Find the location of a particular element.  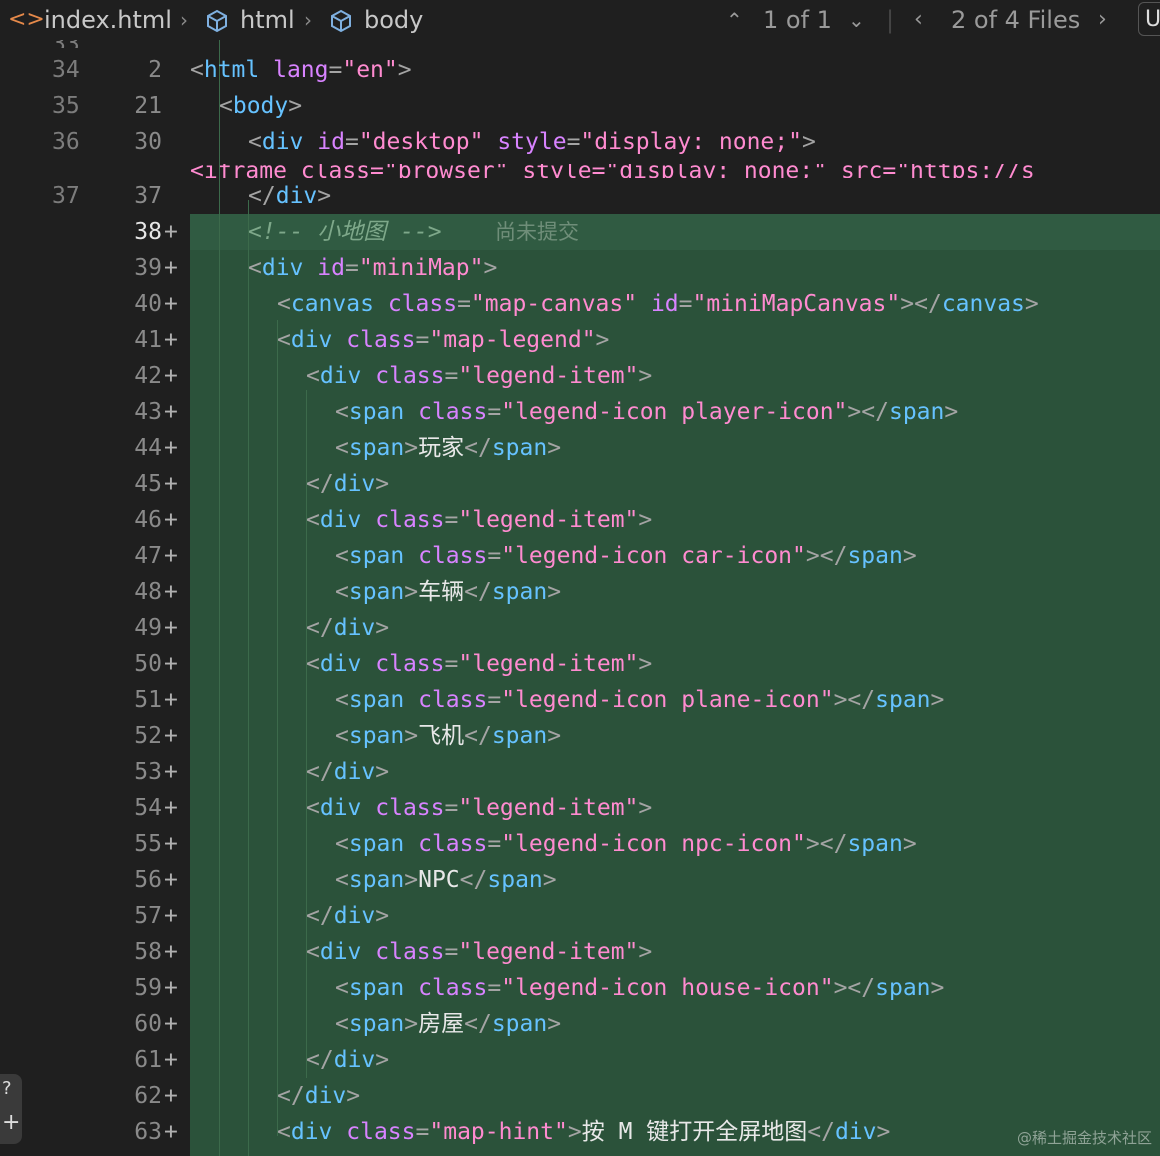

side-tools-panel: ? + is located at coordinates (11, 1109).